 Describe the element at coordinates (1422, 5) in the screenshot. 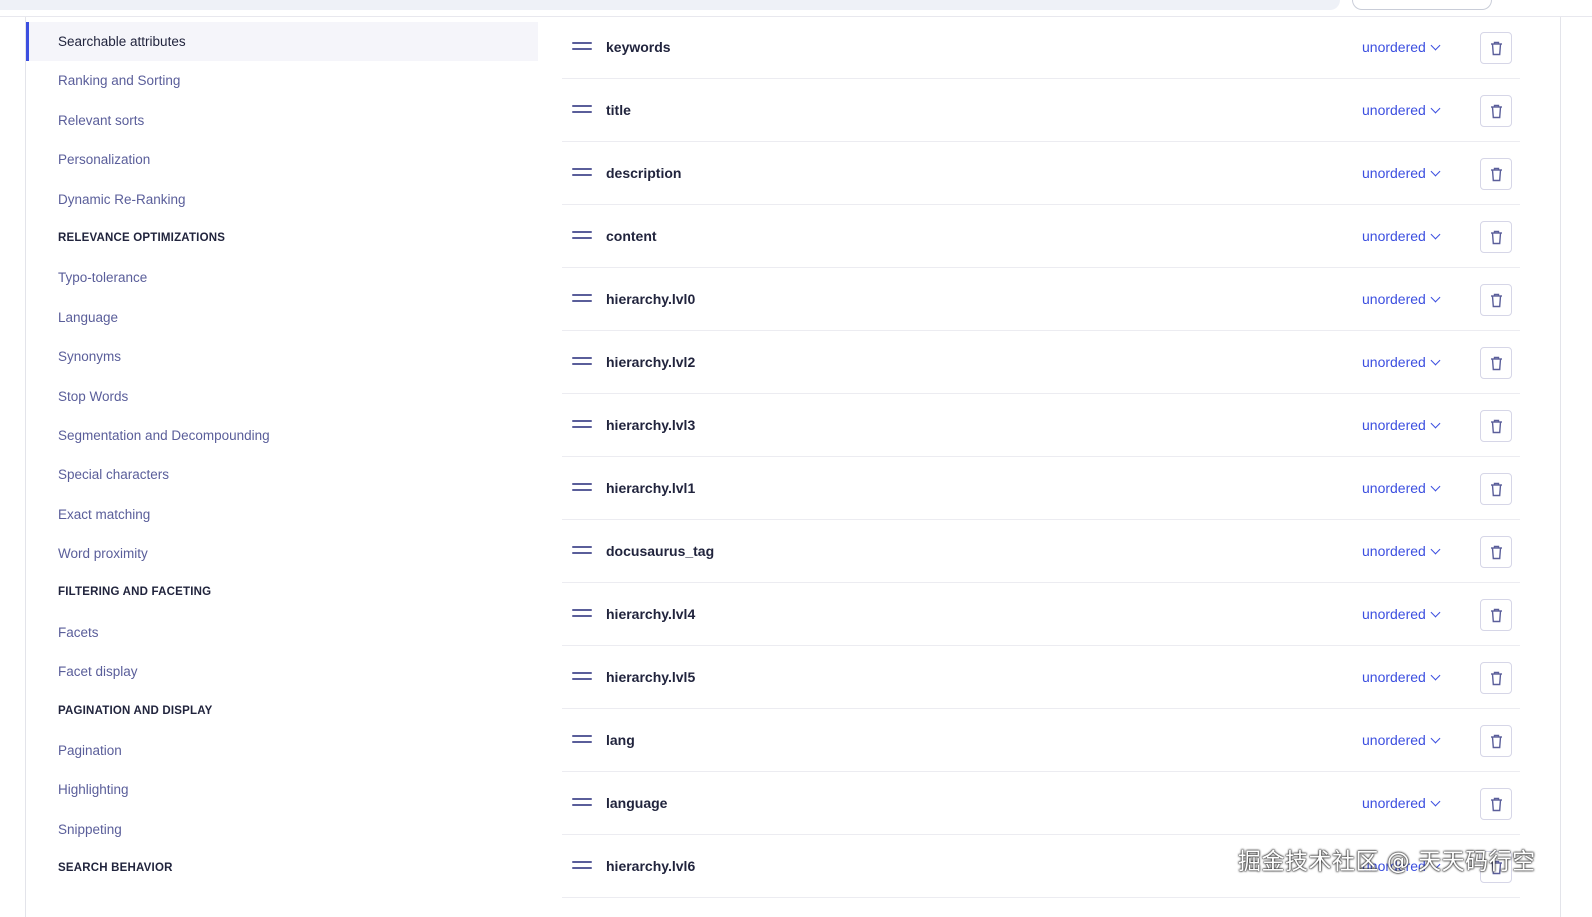

I see `toolbar-pill-button` at that location.